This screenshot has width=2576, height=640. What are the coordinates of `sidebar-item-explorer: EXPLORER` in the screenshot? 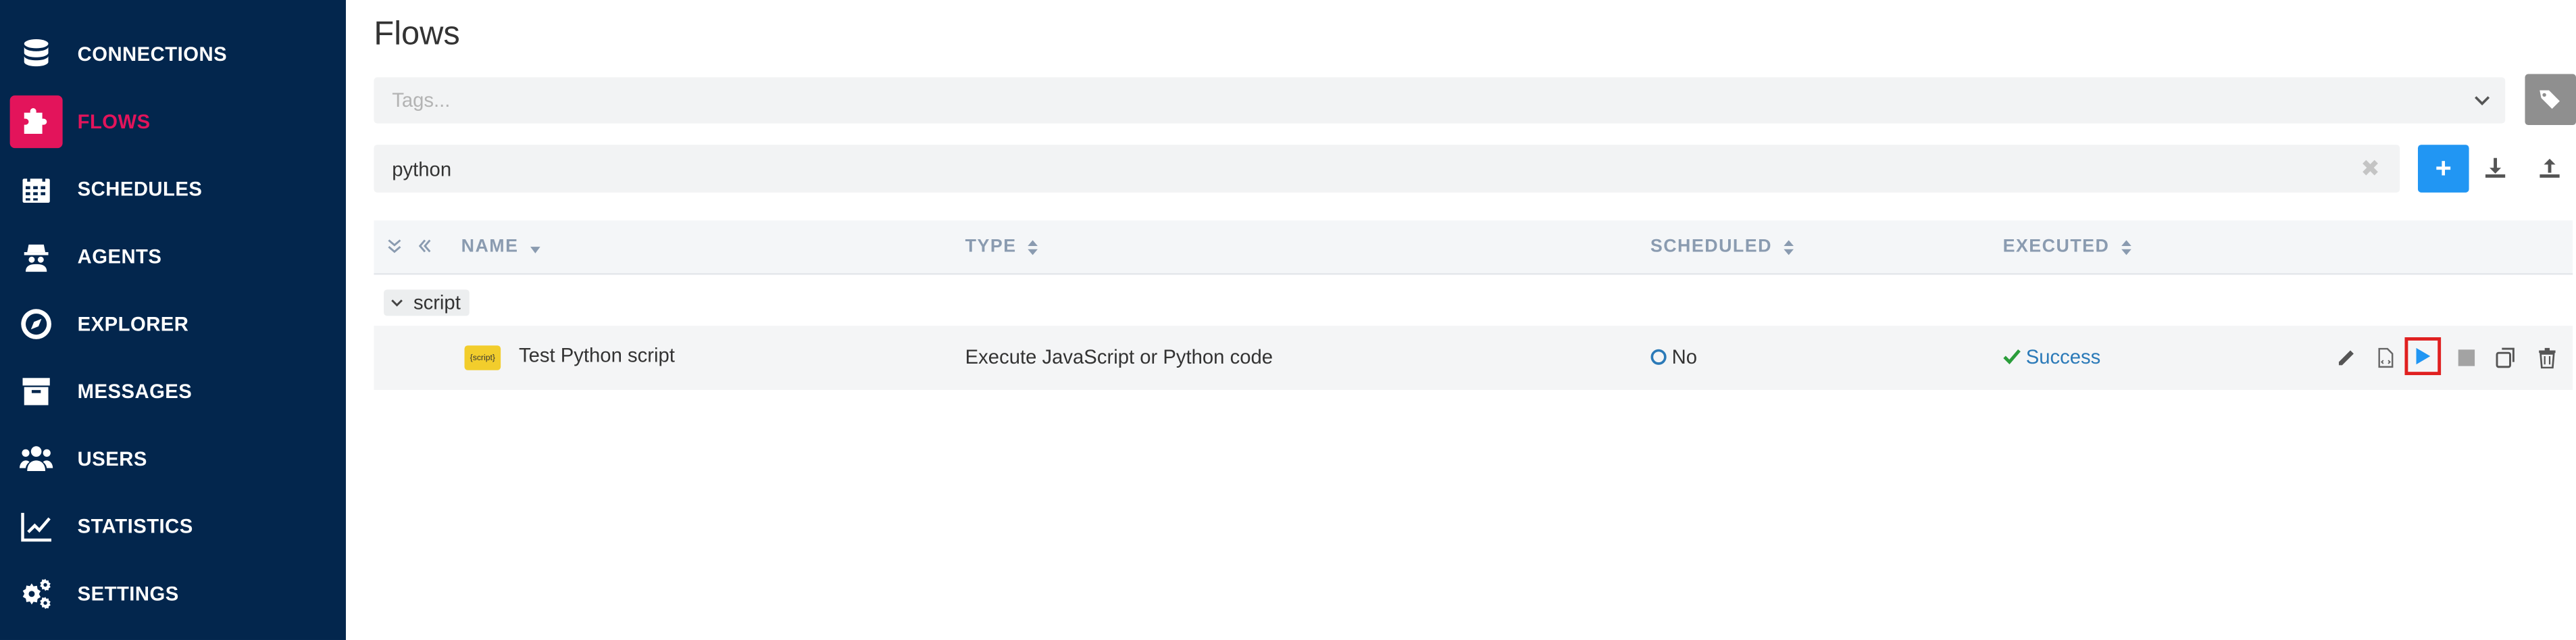 It's located at (173, 323).